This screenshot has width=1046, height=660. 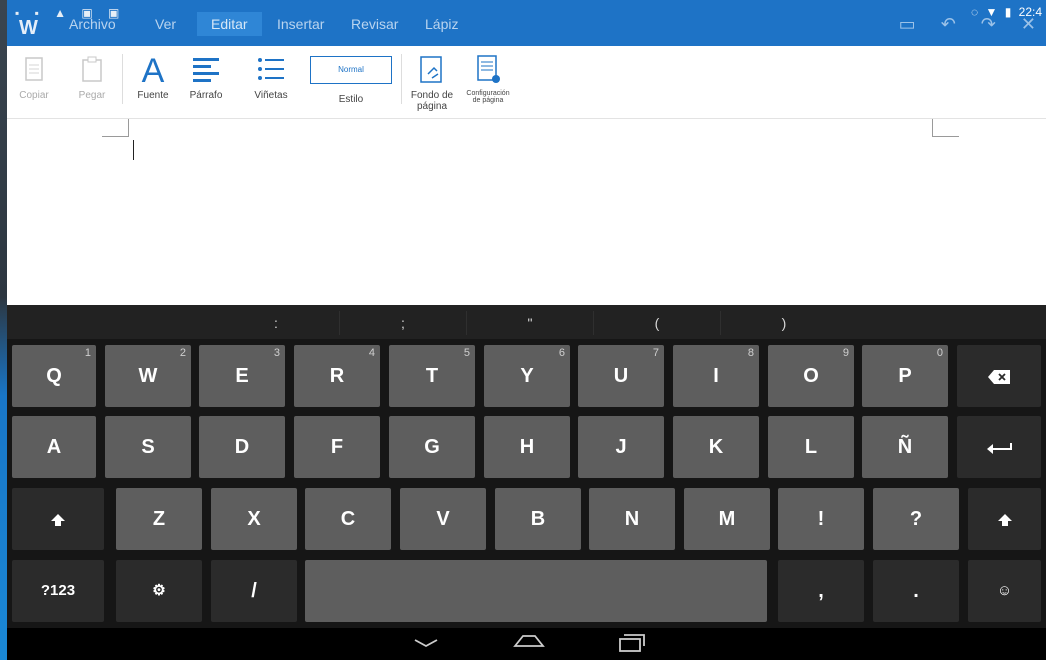 What do you see at coordinates (1004, 591) in the screenshot?
I see `emoji-key: ☺` at bounding box center [1004, 591].